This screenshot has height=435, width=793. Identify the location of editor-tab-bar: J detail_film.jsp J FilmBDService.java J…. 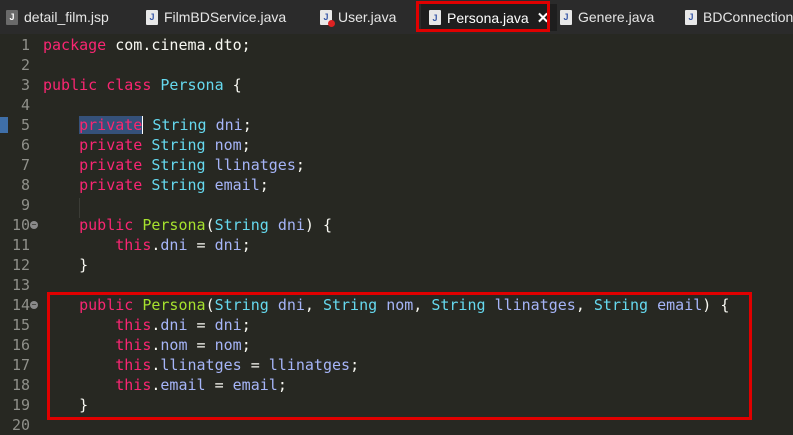
(396, 17).